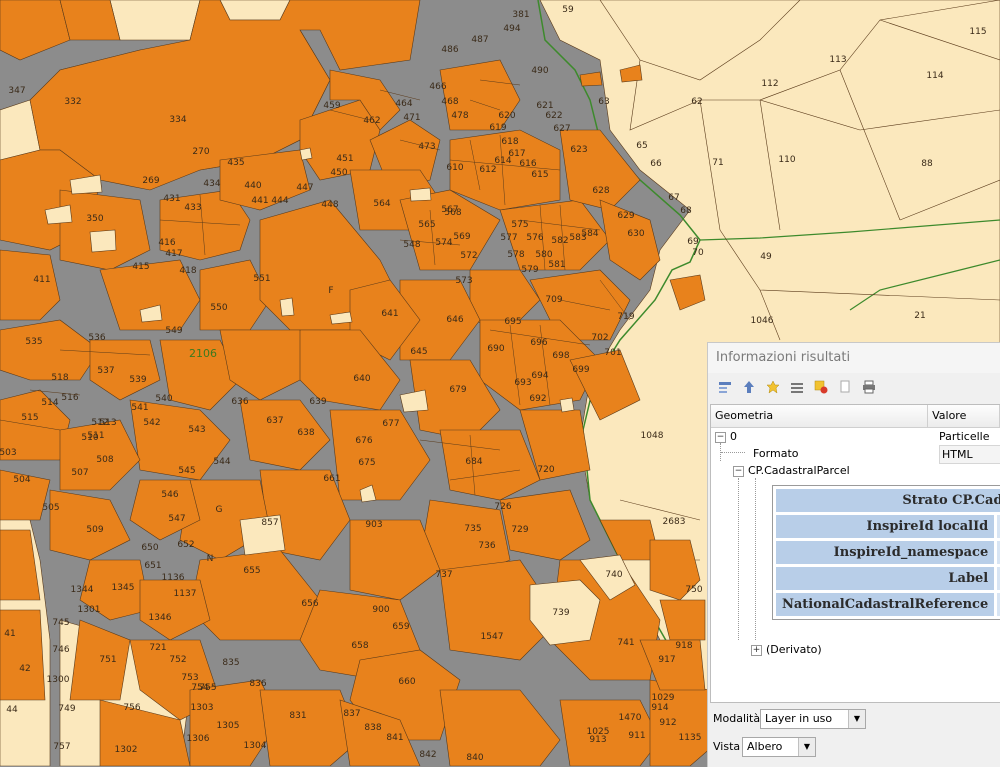  Describe the element at coordinates (173, 578) in the screenshot. I see `parcel-label: 1136` at that location.